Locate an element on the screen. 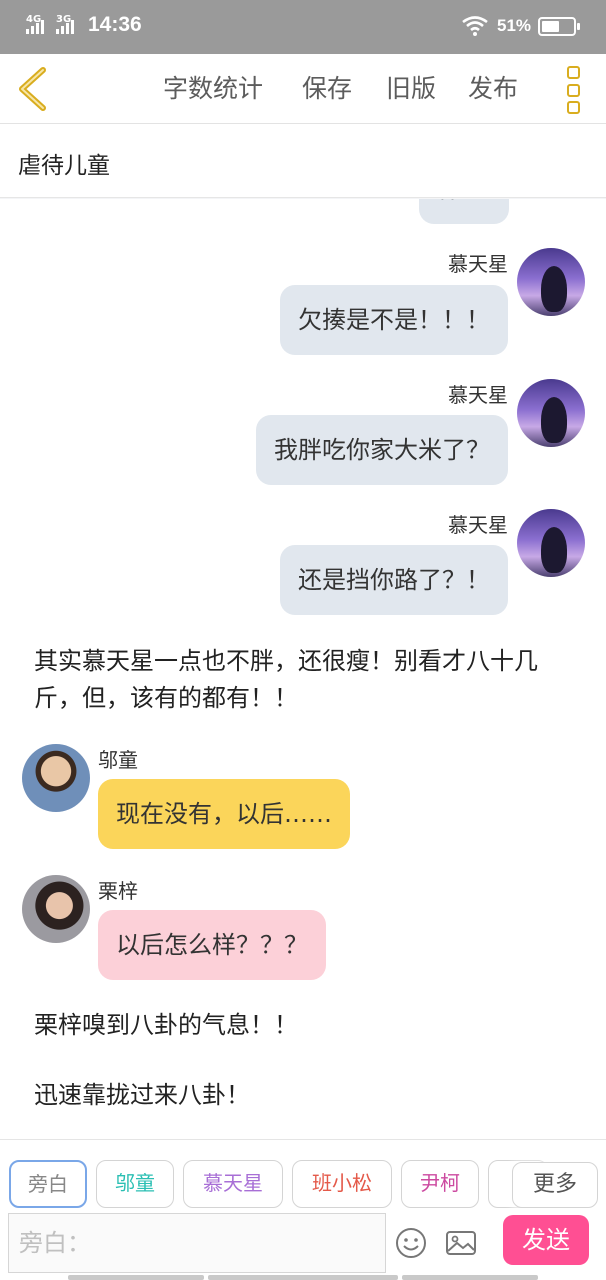 Image resolution: width=606 pixels, height=1280 pixels. more-roles-button: 更多 is located at coordinates (555, 1185).